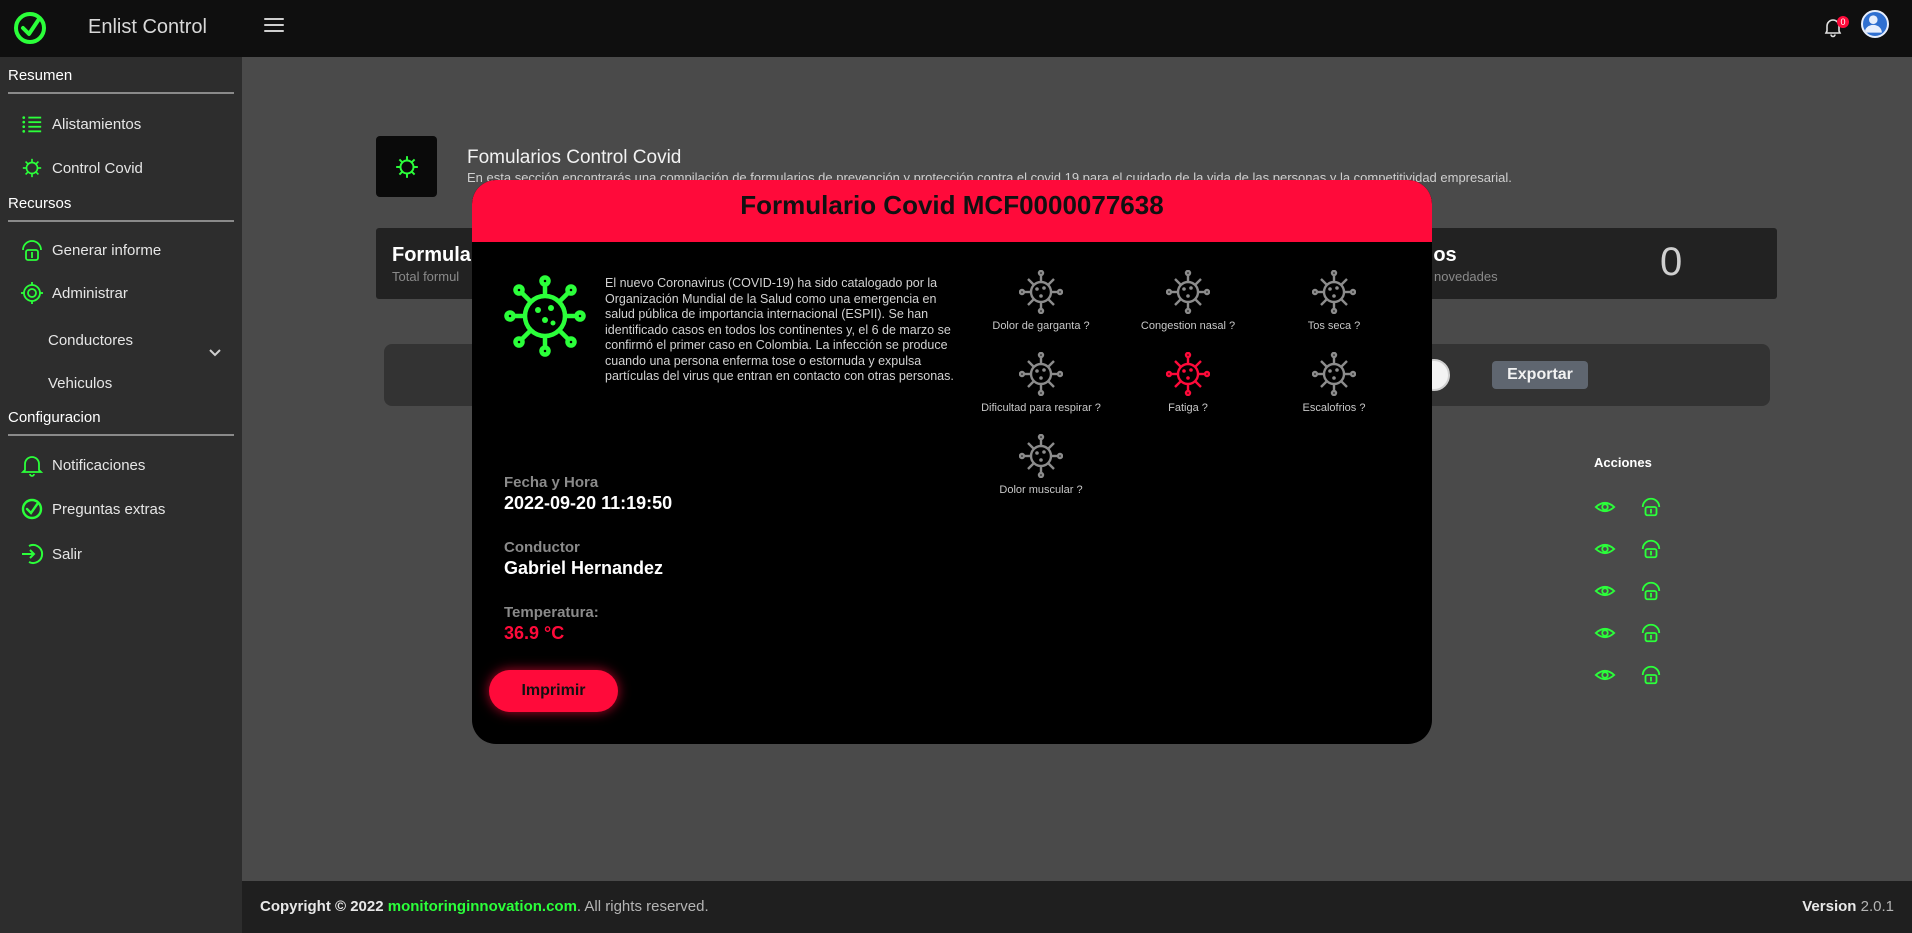 The image size is (1912, 933). I want to click on notification-badge: 0, so click(1843, 22).